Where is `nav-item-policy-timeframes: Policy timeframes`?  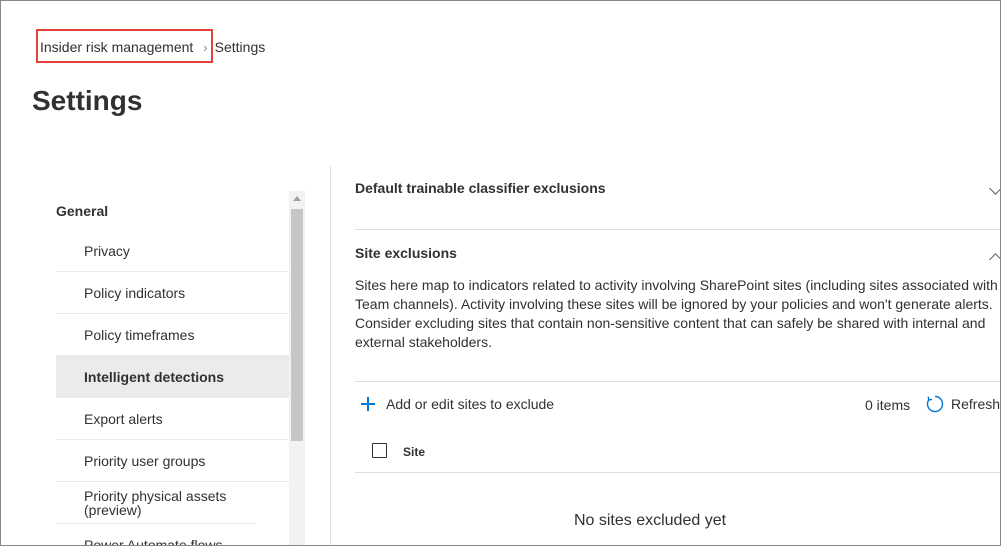
nav-item-policy-timeframes: Policy timeframes is located at coordinates (172, 335).